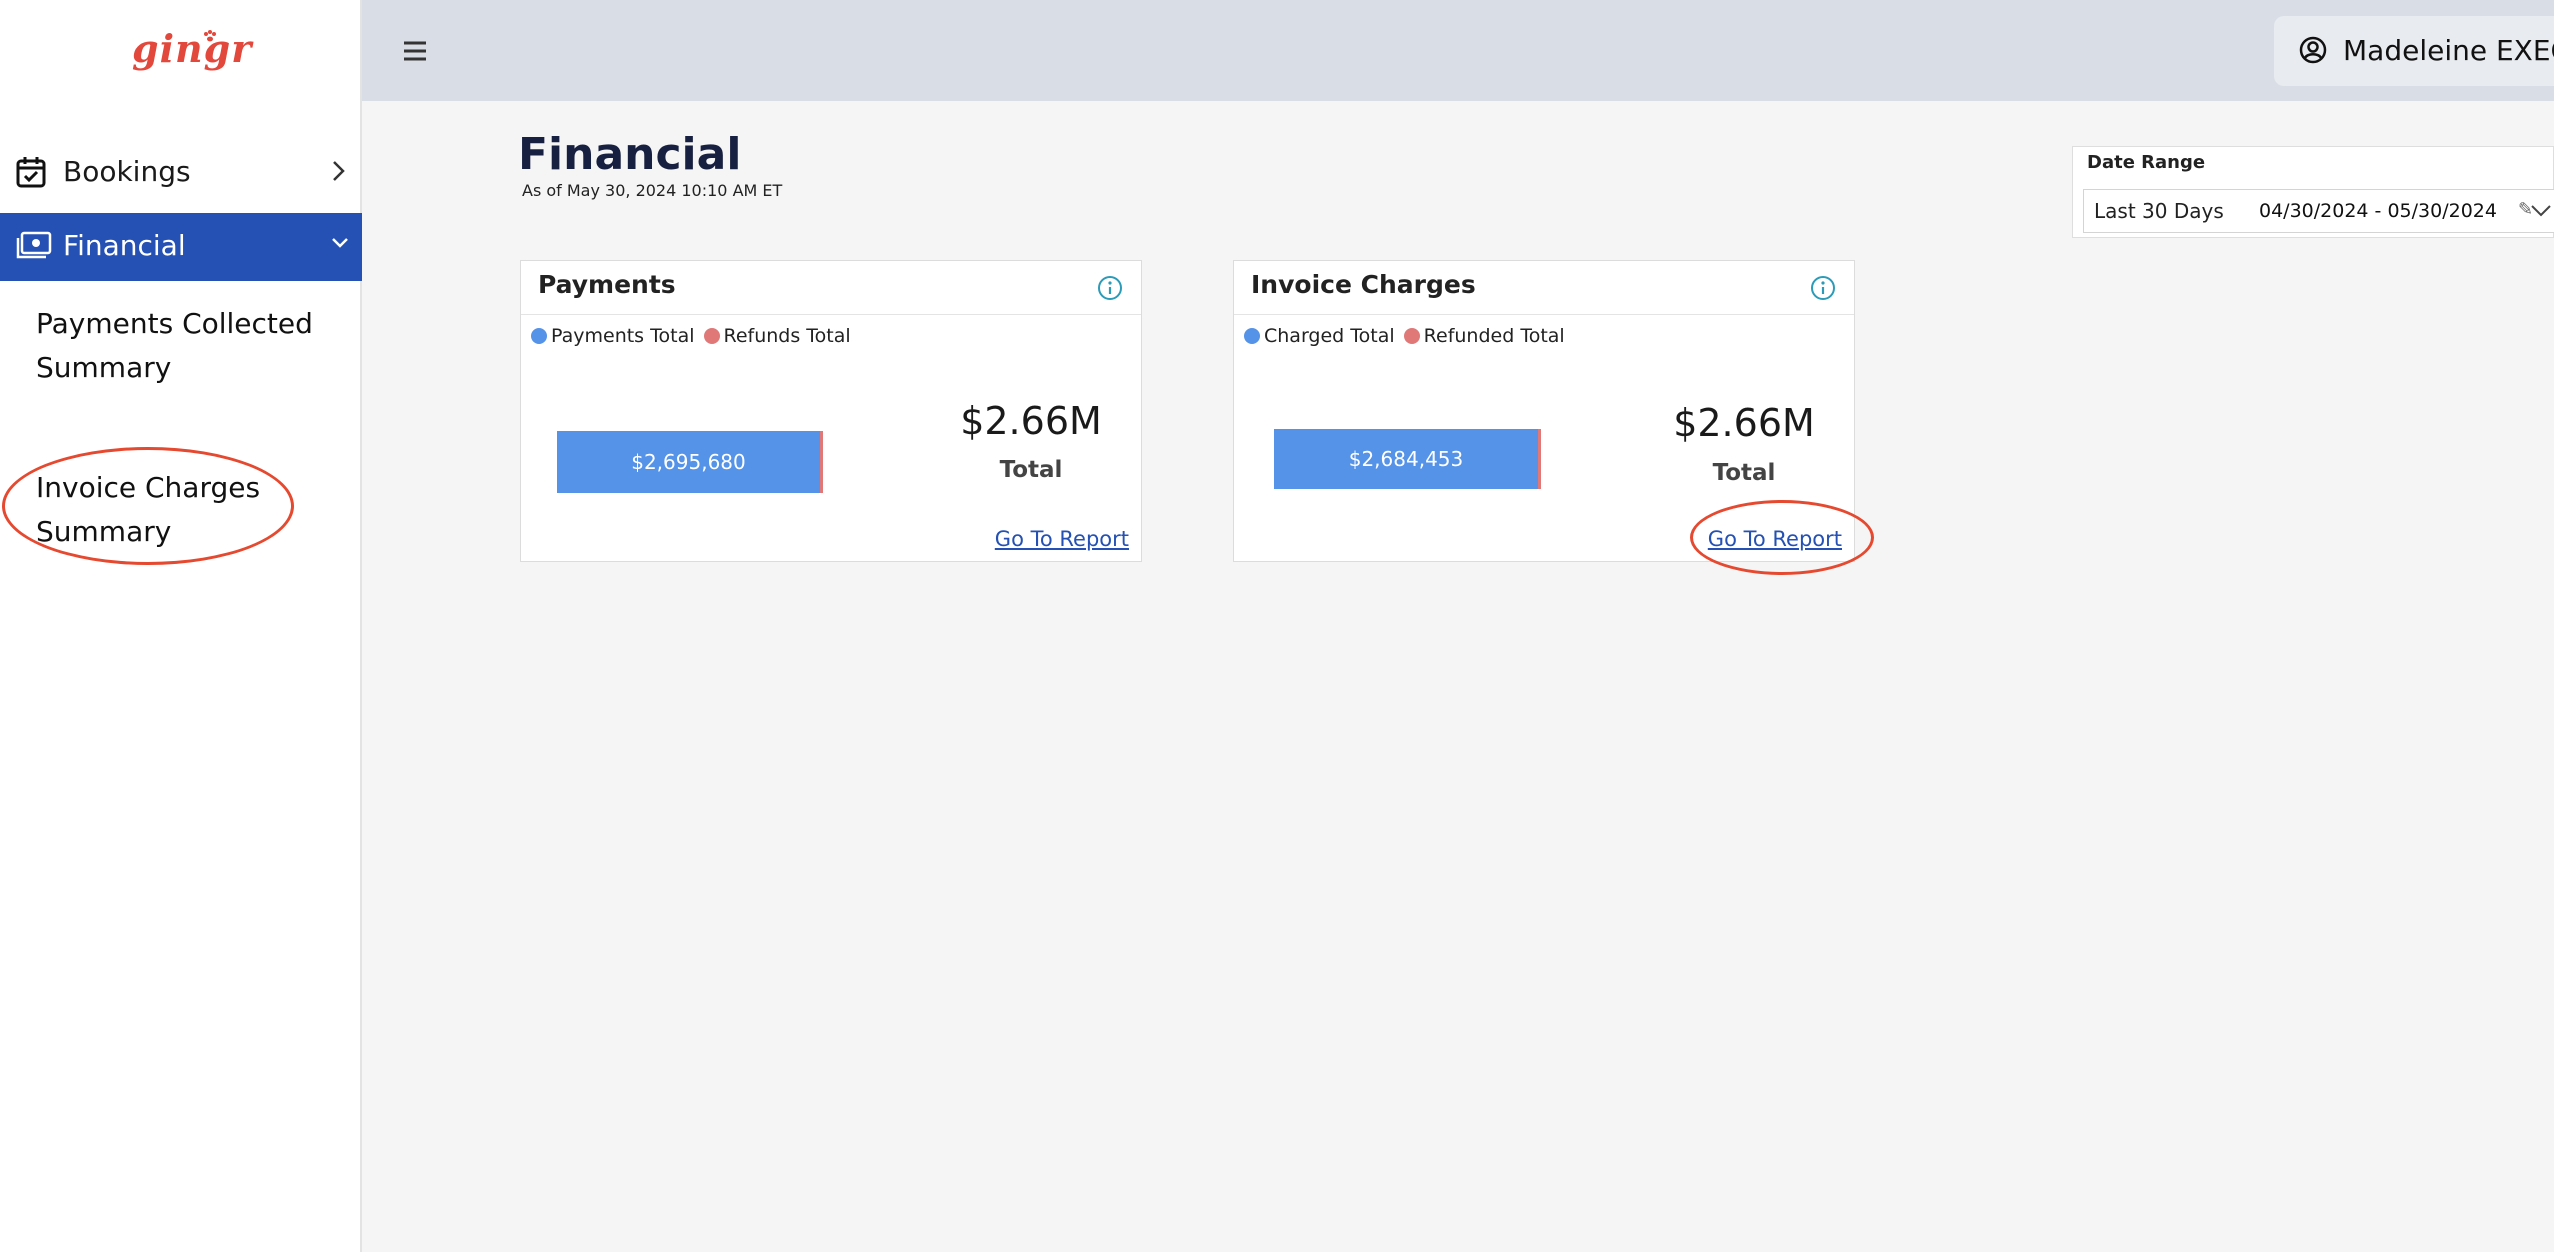  What do you see at coordinates (124, 245) in the screenshot?
I see `sidebar-item-label: Financial` at bounding box center [124, 245].